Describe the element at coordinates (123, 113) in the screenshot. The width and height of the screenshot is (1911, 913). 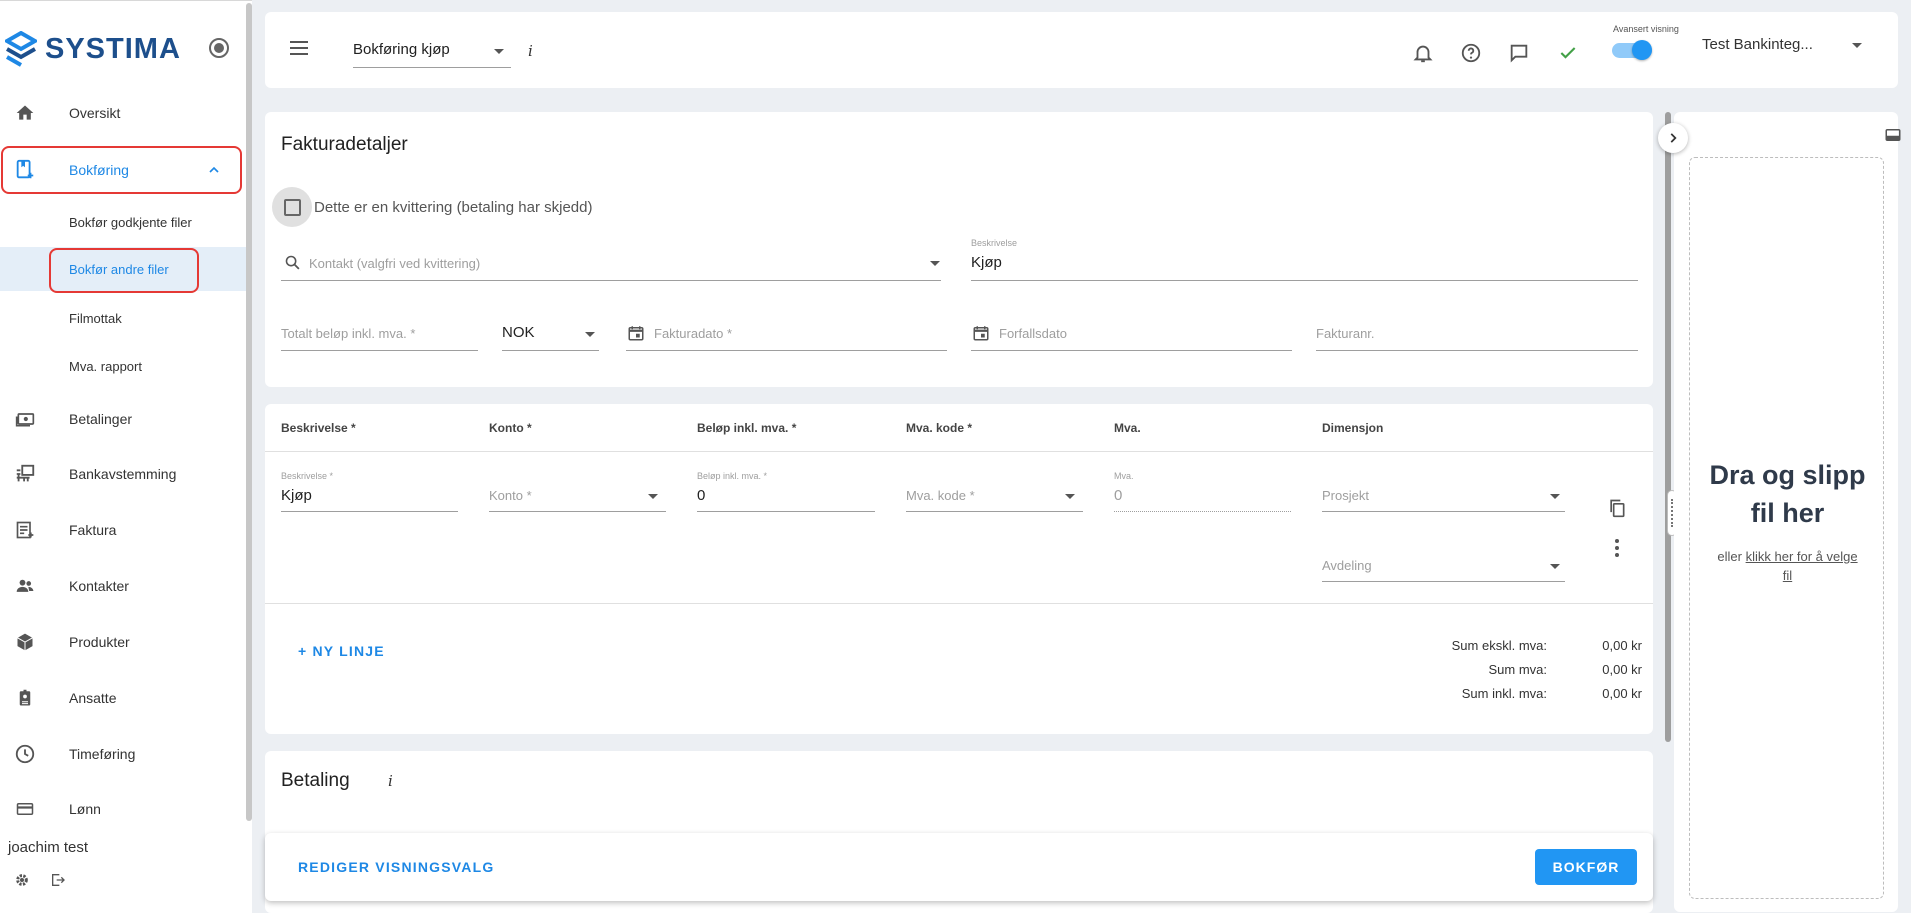
I see `sidebar-item-oversikt: Oversikt` at that location.